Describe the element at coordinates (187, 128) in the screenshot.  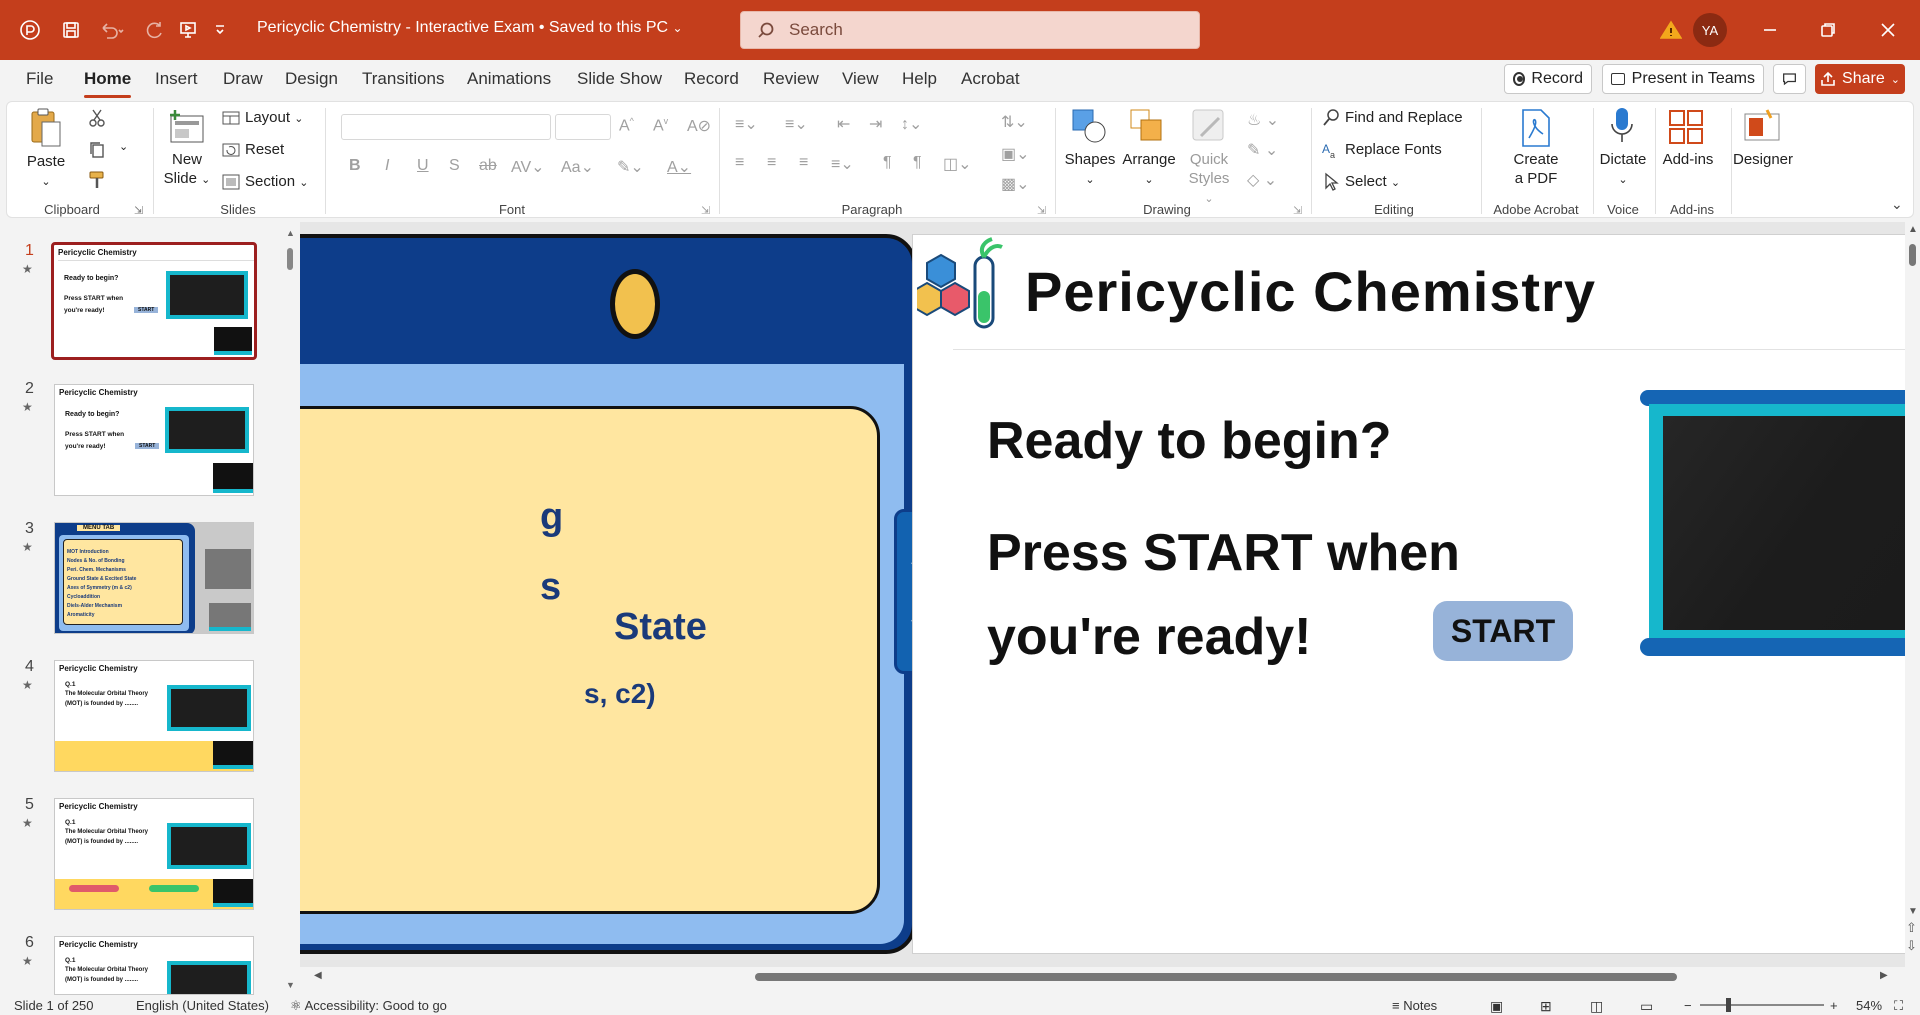
I see `new-slide-icon` at that location.